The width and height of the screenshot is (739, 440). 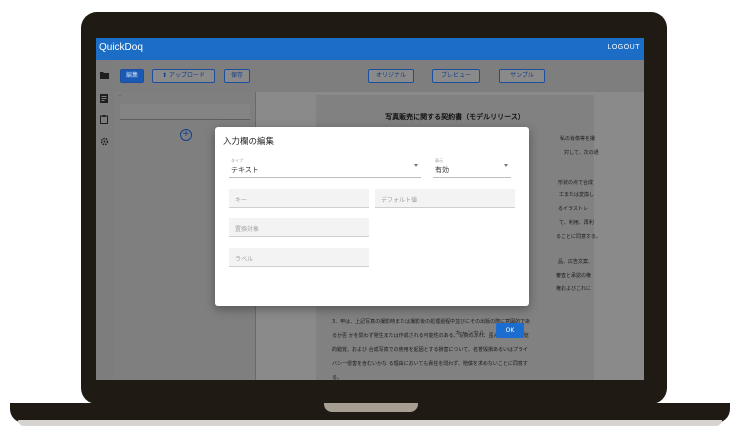 What do you see at coordinates (576, 223) in the screenshot?
I see `doc-snippet: て、利用、再利` at bounding box center [576, 223].